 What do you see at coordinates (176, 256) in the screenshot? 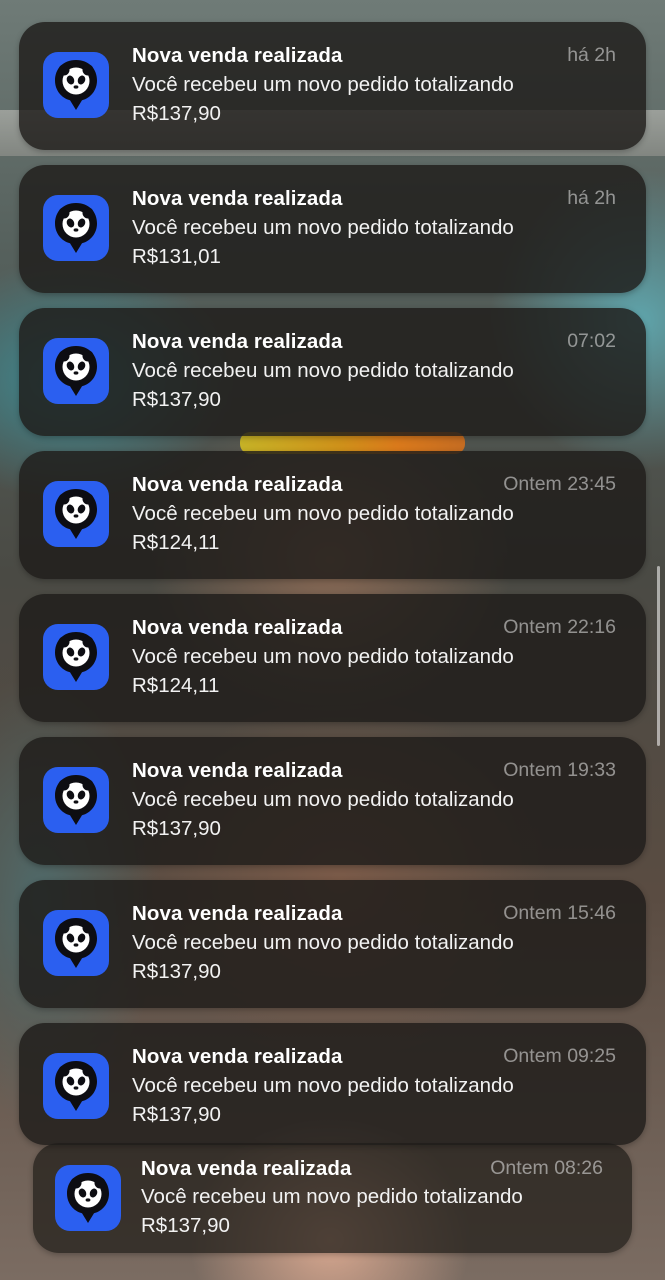
I see `notification-amount: R$131,01` at bounding box center [176, 256].